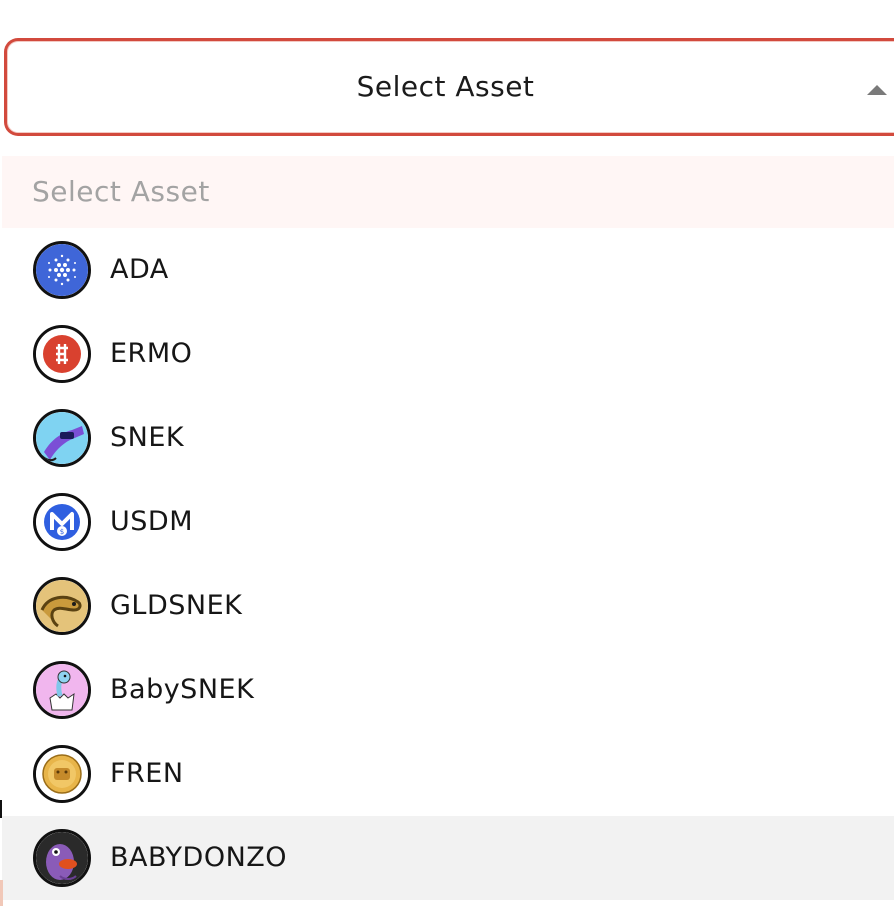  What do you see at coordinates (448, 774) in the screenshot?
I see `option-fren: FREN` at bounding box center [448, 774].